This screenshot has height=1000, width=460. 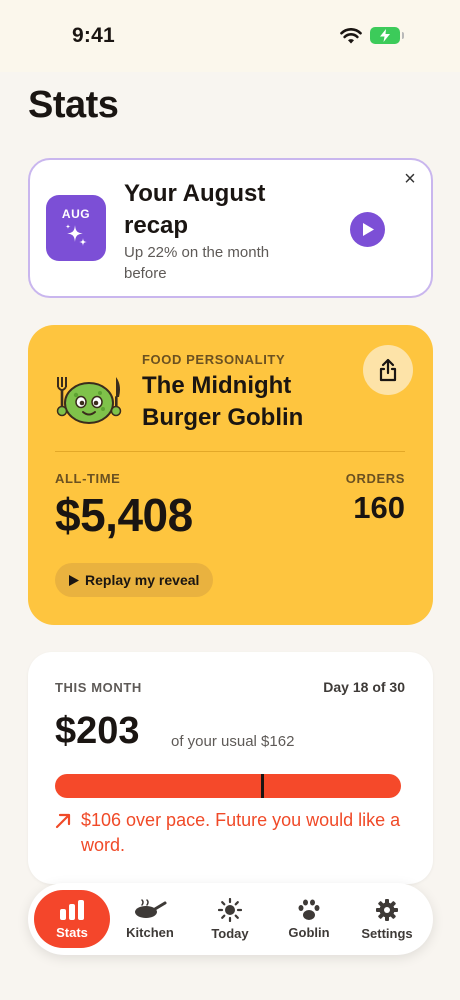 I want to click on sparkle-icon, so click(x=76, y=235).